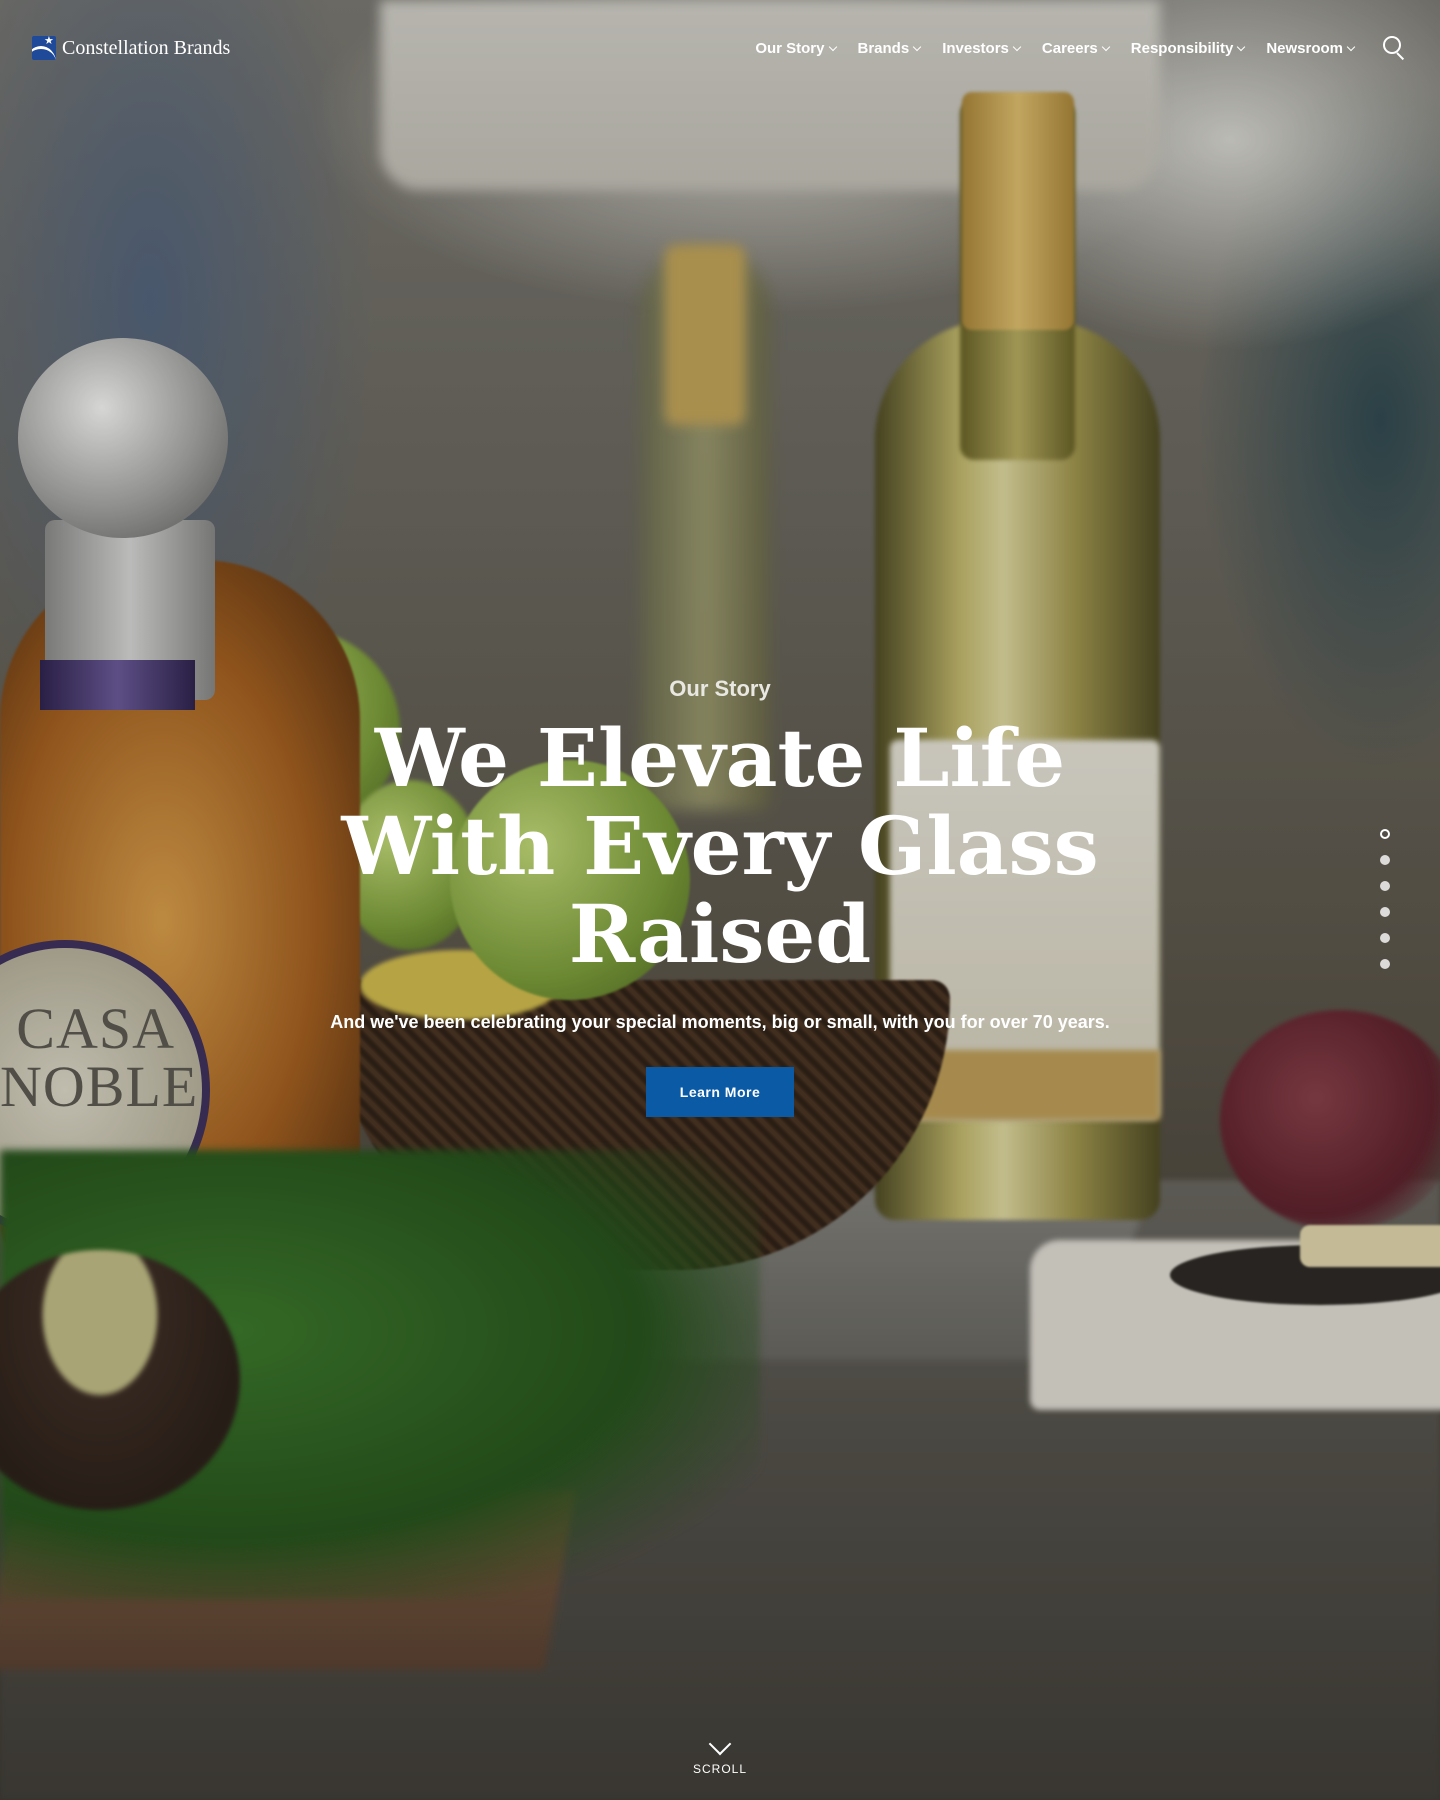 The image size is (1440, 1800). What do you see at coordinates (1385, 834) in the screenshot?
I see `pagination-dot-active` at bounding box center [1385, 834].